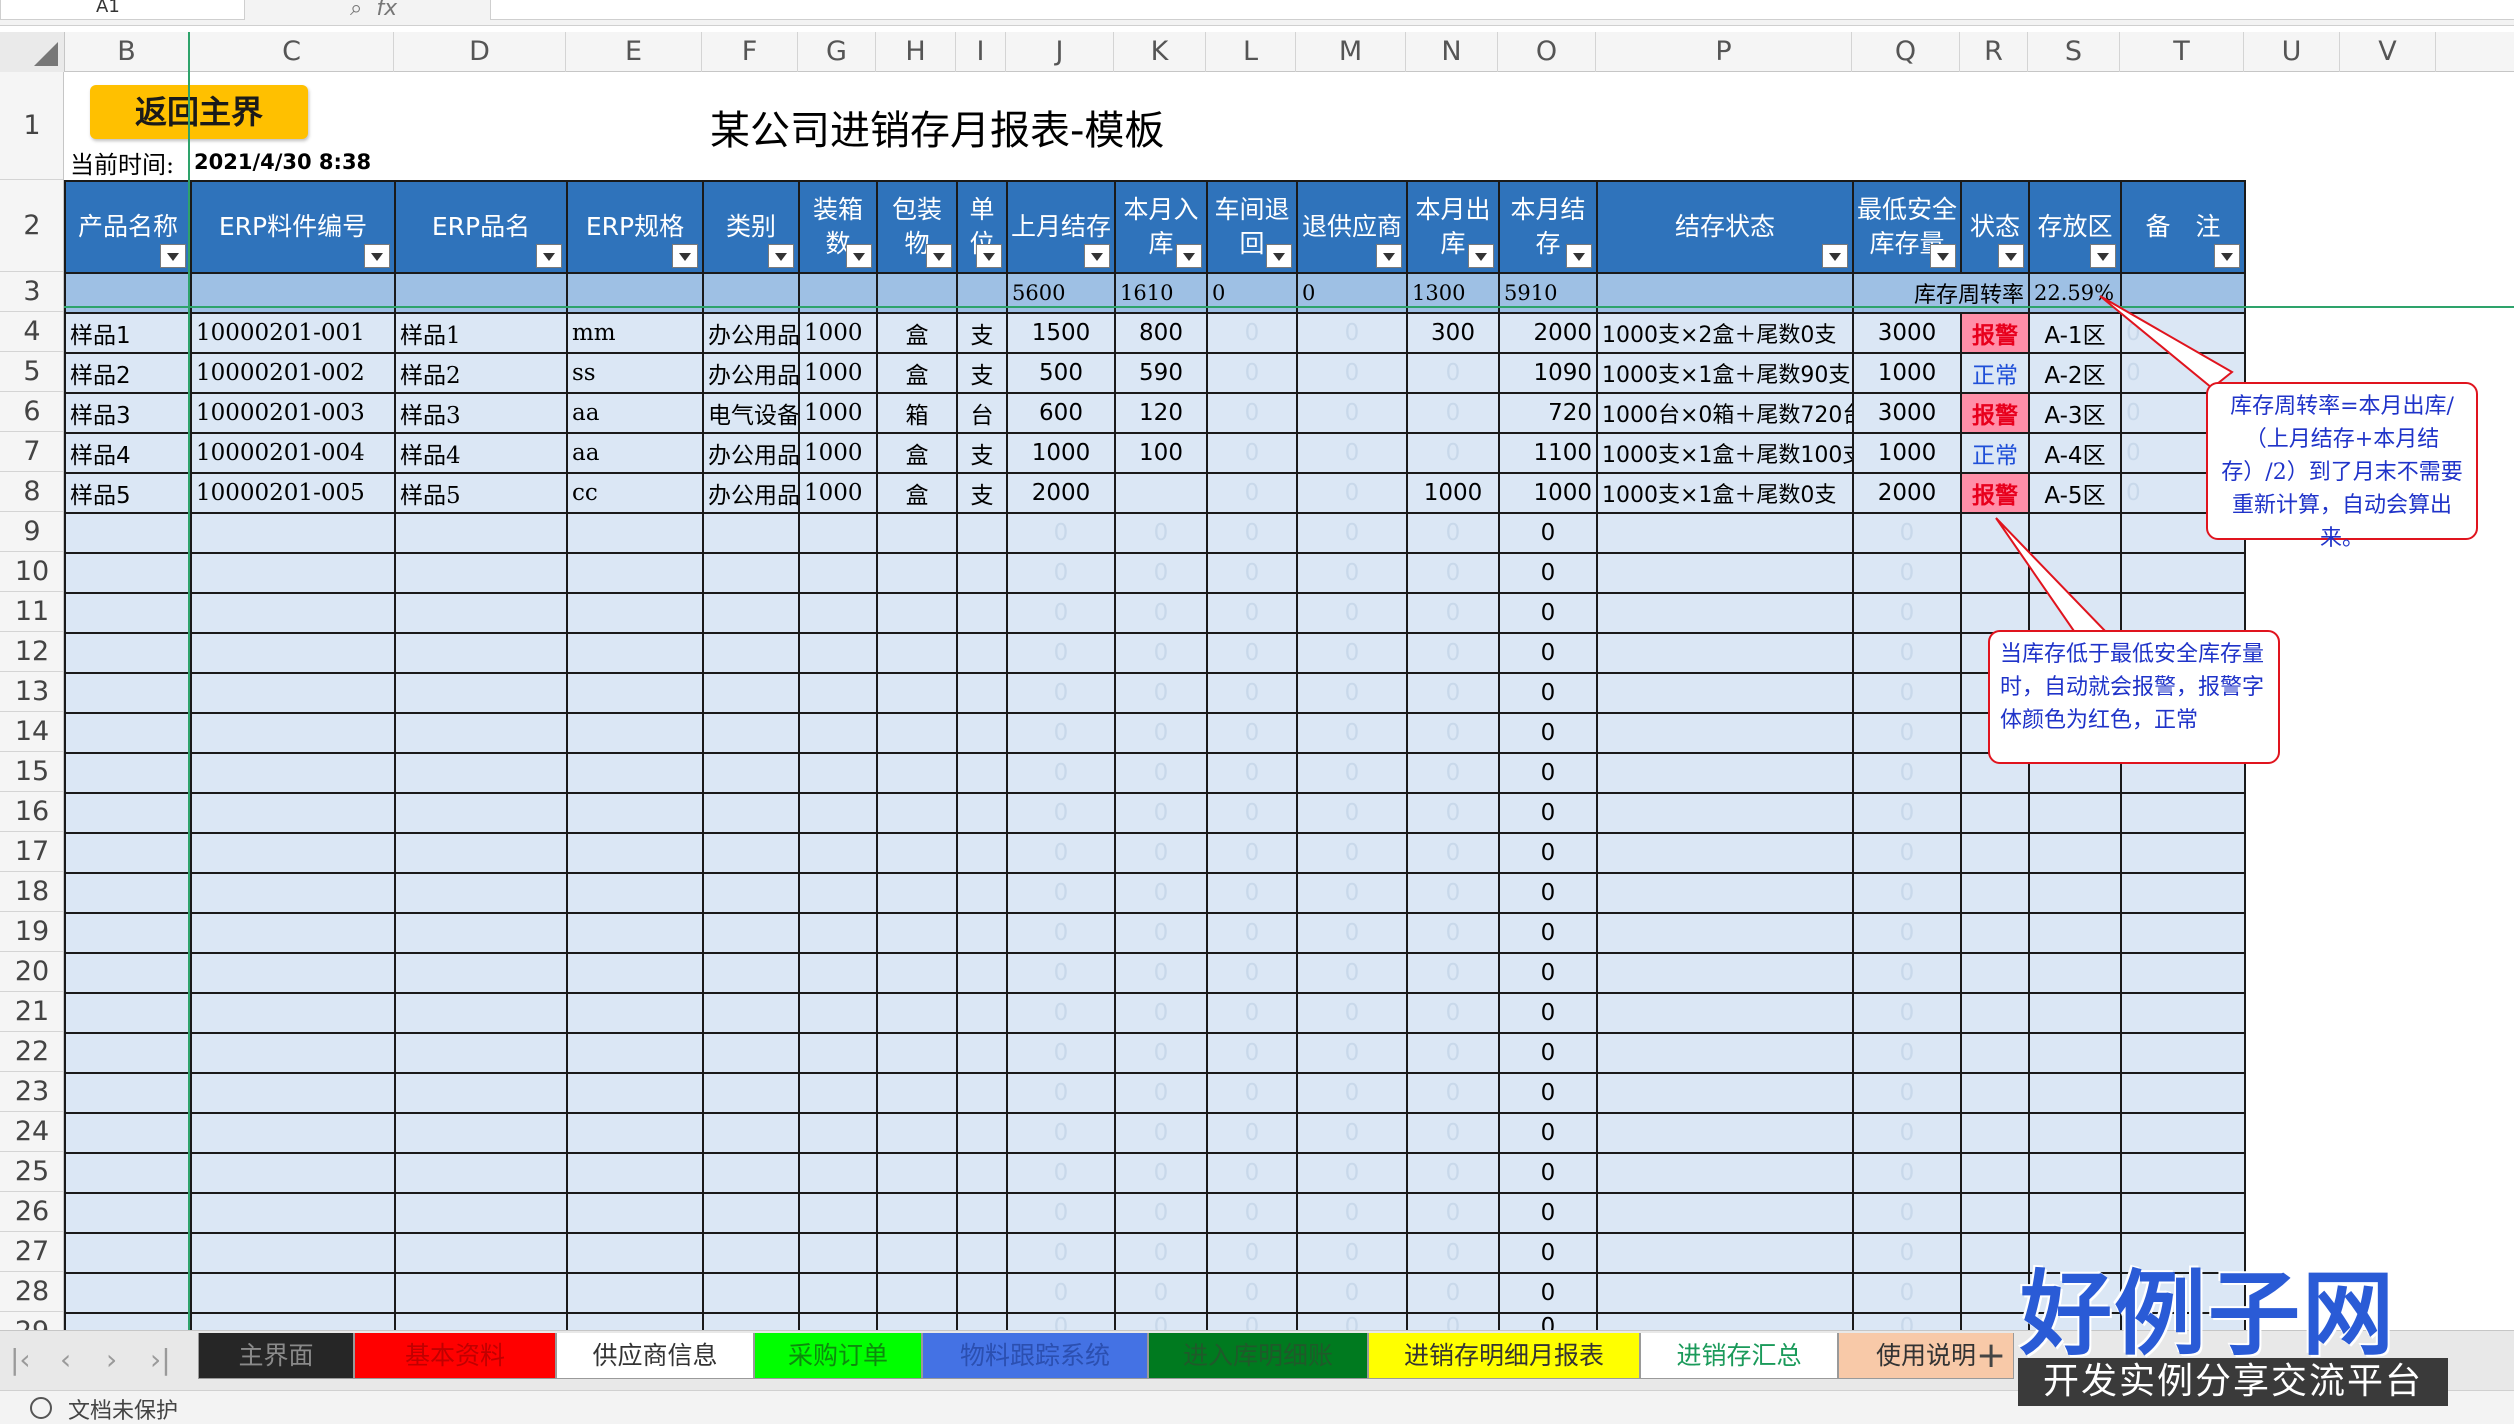  What do you see at coordinates (2388, 52) in the screenshot?
I see `column-header-v: V` at bounding box center [2388, 52].